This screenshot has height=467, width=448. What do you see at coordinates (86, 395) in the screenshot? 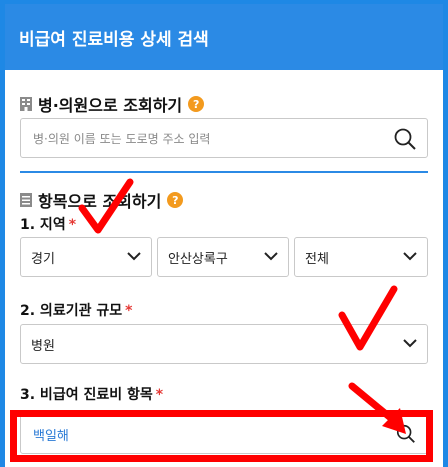
I see `treatment-label-text: 3. 비급여 진료비 항목` at bounding box center [86, 395].